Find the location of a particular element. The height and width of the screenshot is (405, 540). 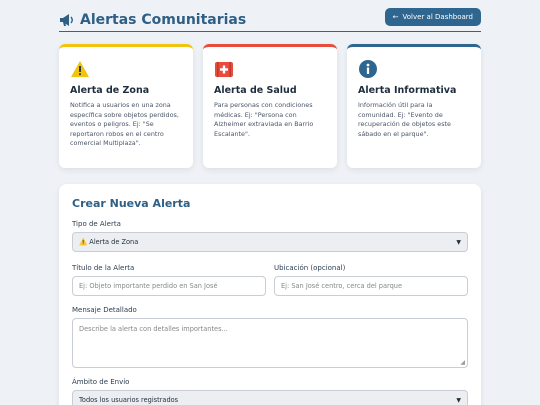

back-to-dashboard-button: ← Volver al Dashboard is located at coordinates (432, 16).